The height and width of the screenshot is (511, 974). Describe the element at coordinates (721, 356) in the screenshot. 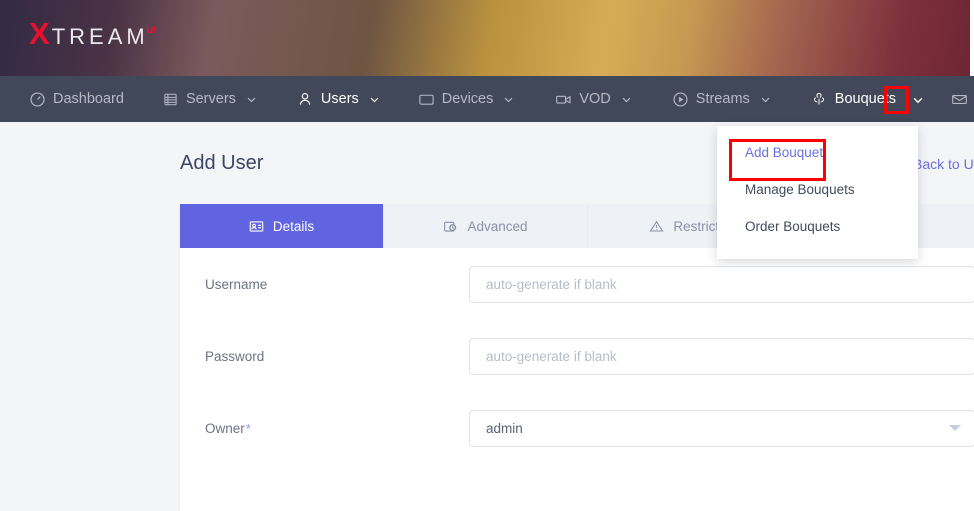

I see `password-input: auto-generate if blank` at that location.